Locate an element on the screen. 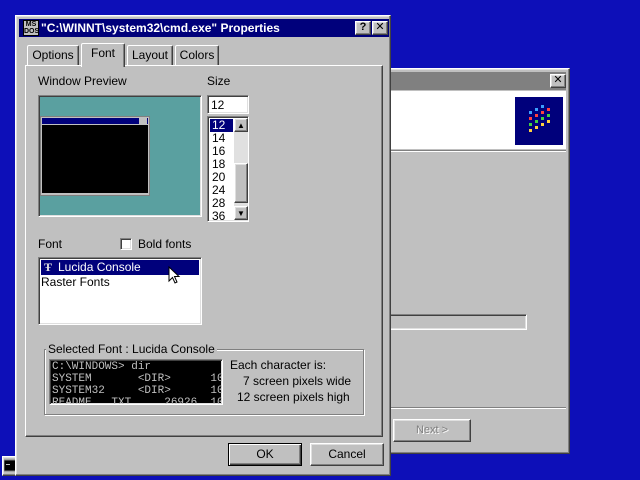  wizard-logo-icon is located at coordinates (539, 121).